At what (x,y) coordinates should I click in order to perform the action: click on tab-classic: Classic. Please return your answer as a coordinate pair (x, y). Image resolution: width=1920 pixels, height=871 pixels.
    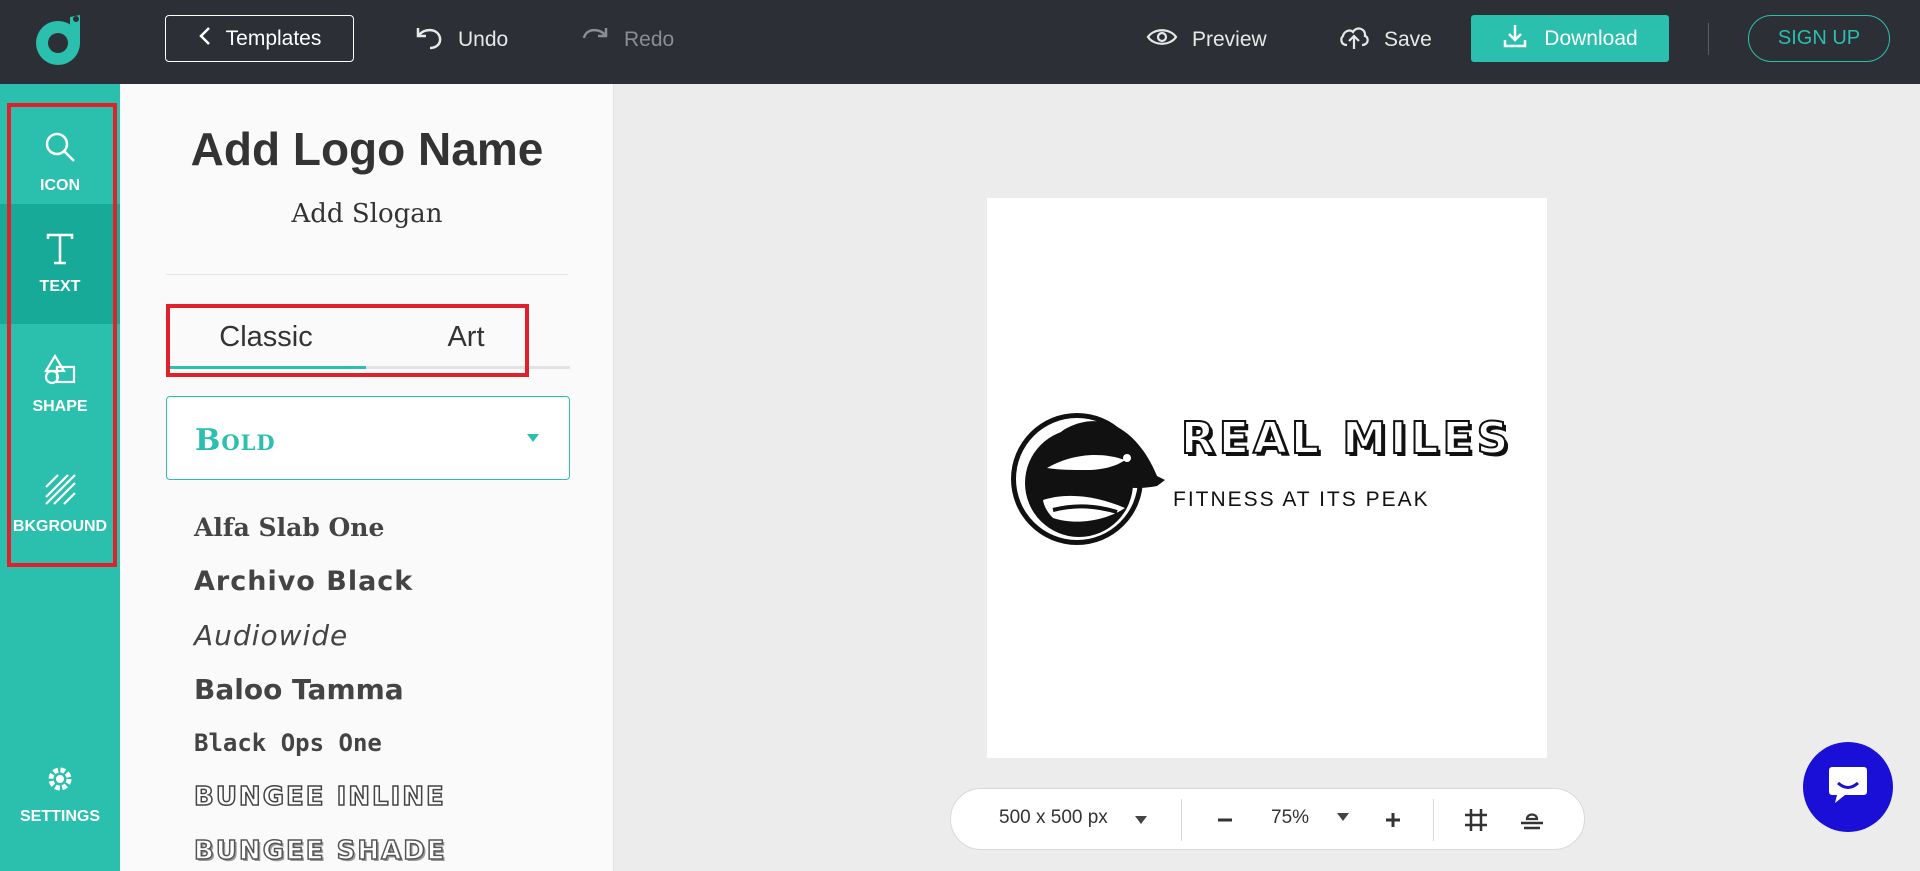
    Looking at the image, I should click on (266, 339).